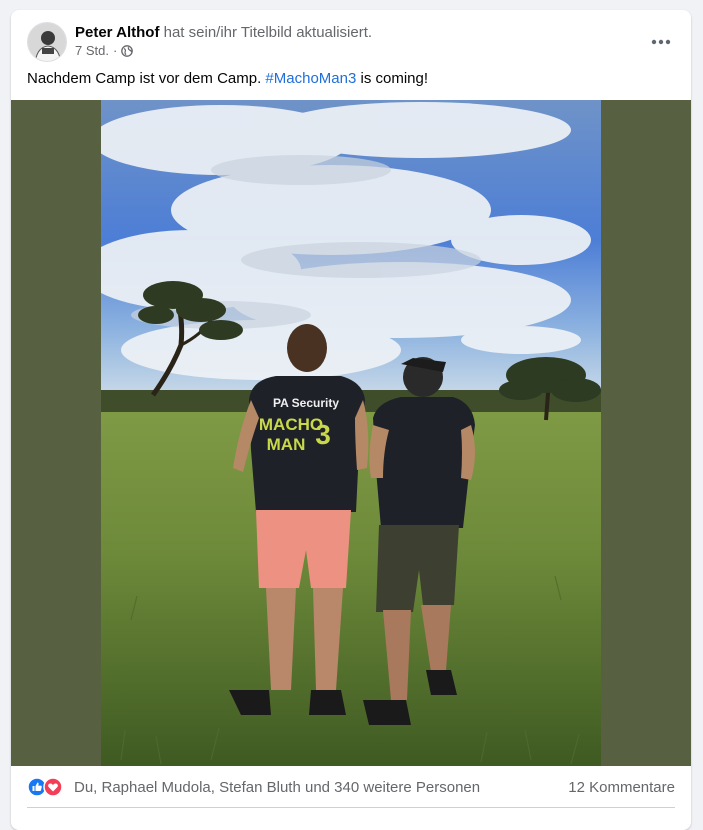  What do you see at coordinates (291, 424) in the screenshot?
I see `shirt-text-macho: MACHO` at bounding box center [291, 424].